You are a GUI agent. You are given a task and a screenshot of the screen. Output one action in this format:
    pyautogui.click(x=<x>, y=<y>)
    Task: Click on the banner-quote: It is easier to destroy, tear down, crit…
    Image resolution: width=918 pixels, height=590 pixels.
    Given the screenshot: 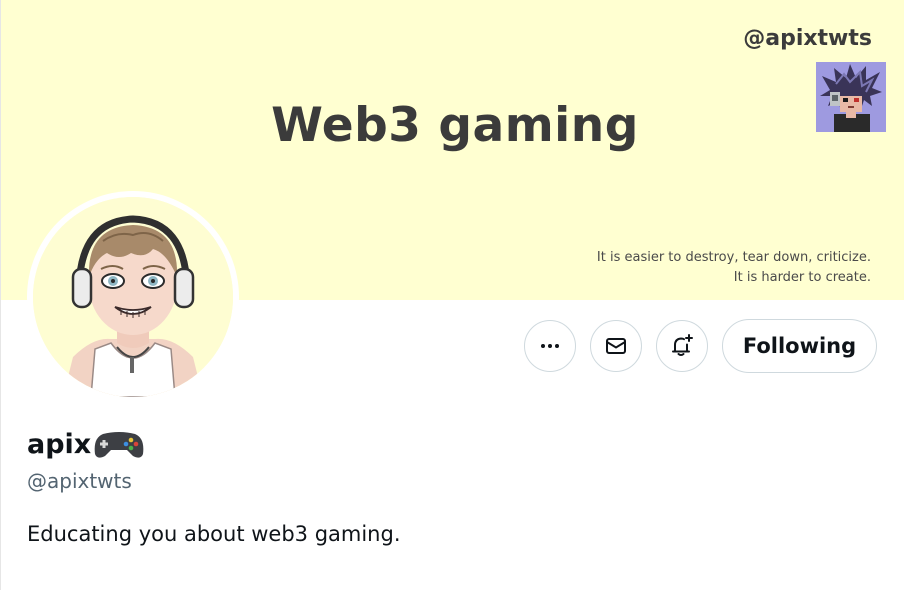 What is the action you would take?
    pyautogui.click(x=734, y=268)
    